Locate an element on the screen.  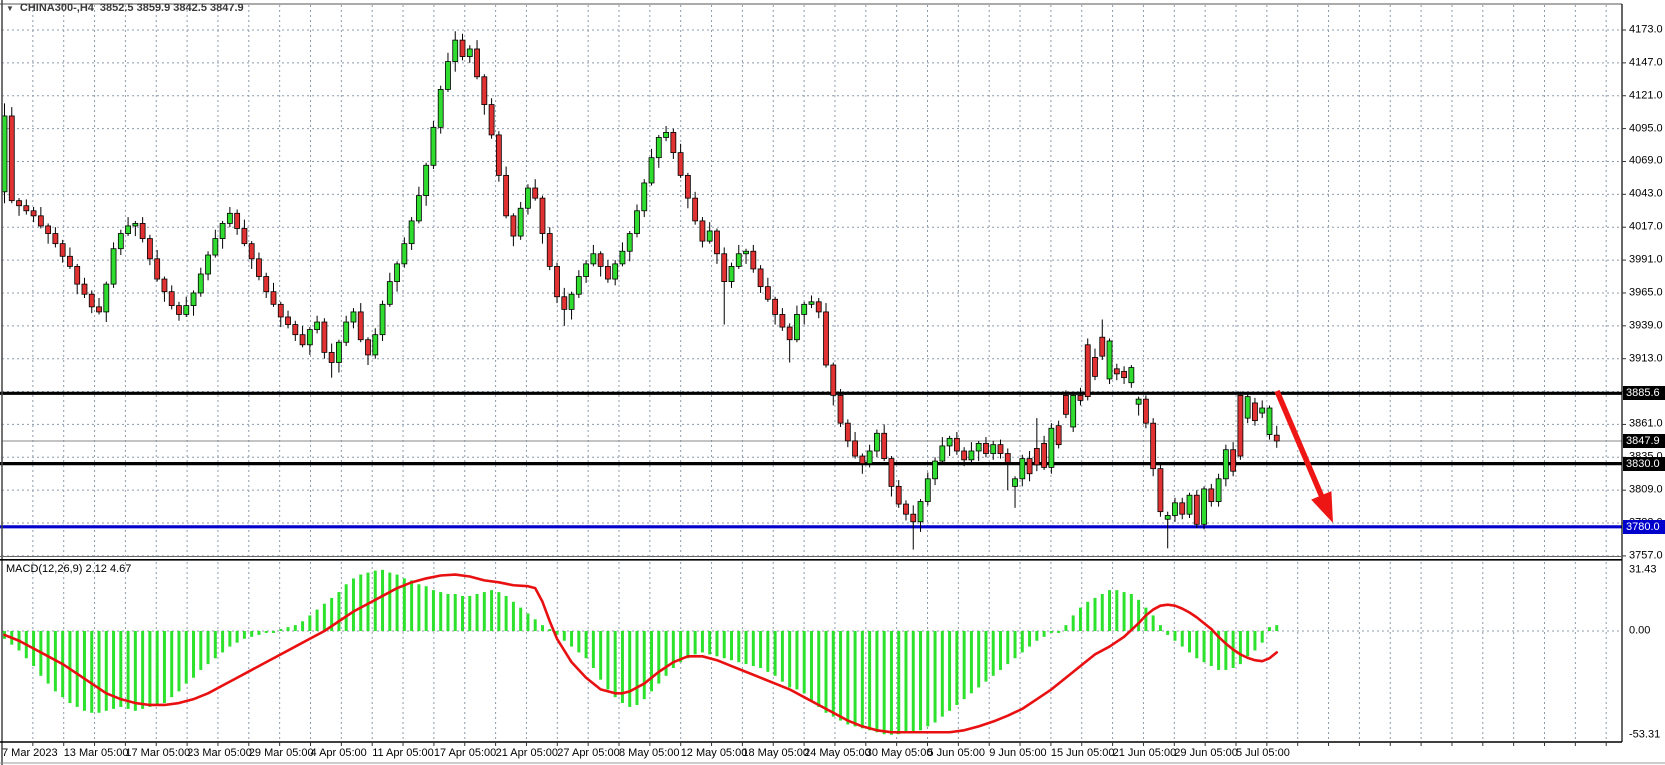
price-badge-3780.0: 3780.0 is located at coordinates (1644, 526).